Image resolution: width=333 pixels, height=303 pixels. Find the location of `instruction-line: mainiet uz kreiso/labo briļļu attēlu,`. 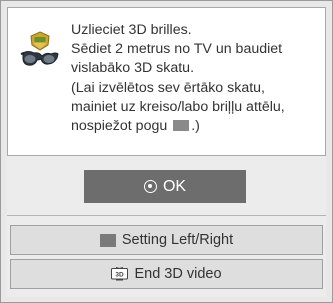

instruction-line: mainiet uz kreiso/labo briļļu attēlu, is located at coordinates (178, 106).